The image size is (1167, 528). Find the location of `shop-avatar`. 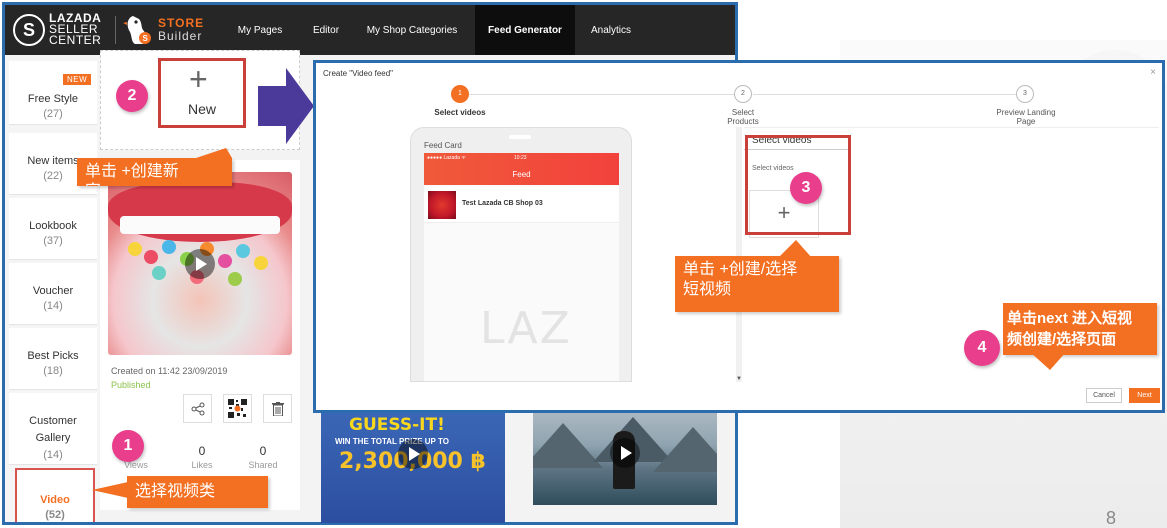

shop-avatar is located at coordinates (442, 205).